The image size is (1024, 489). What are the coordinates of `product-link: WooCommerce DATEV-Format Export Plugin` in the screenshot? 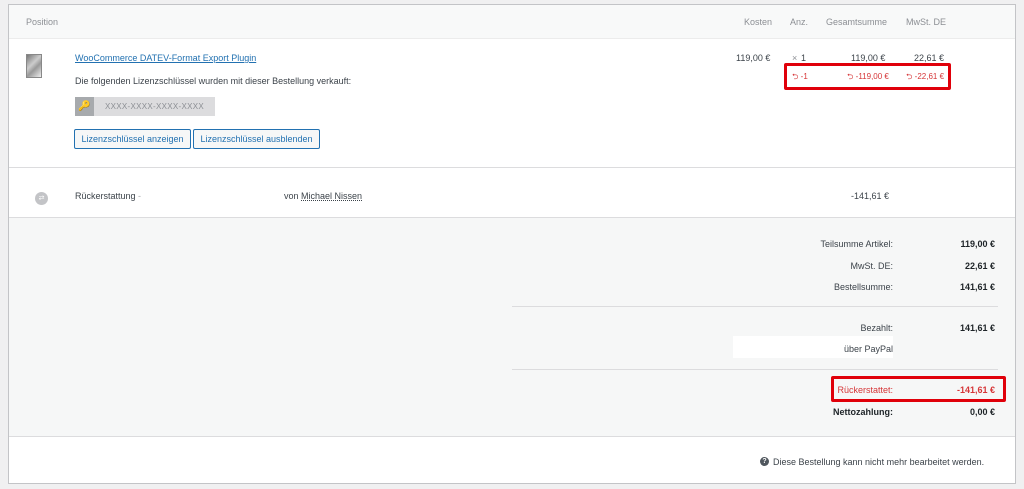 It's located at (165, 58).